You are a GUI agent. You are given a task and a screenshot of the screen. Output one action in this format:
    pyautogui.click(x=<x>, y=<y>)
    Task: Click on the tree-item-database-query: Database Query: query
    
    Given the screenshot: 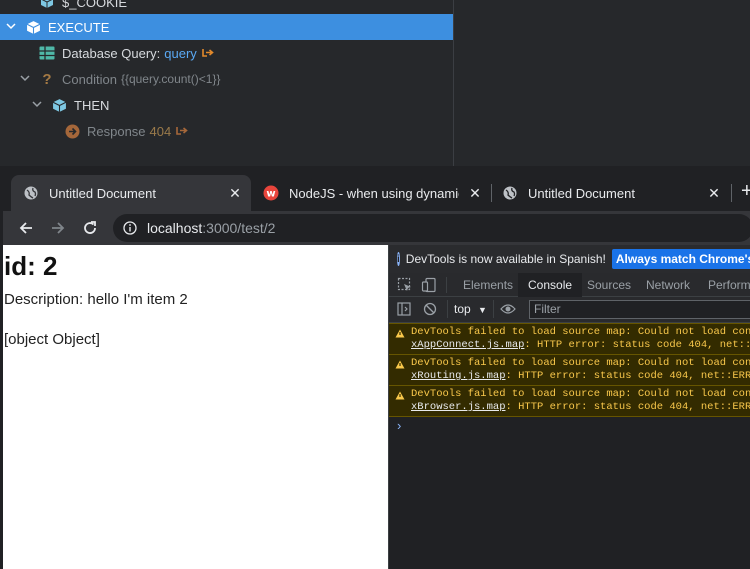 What is the action you would take?
    pyautogui.click(x=226, y=53)
    